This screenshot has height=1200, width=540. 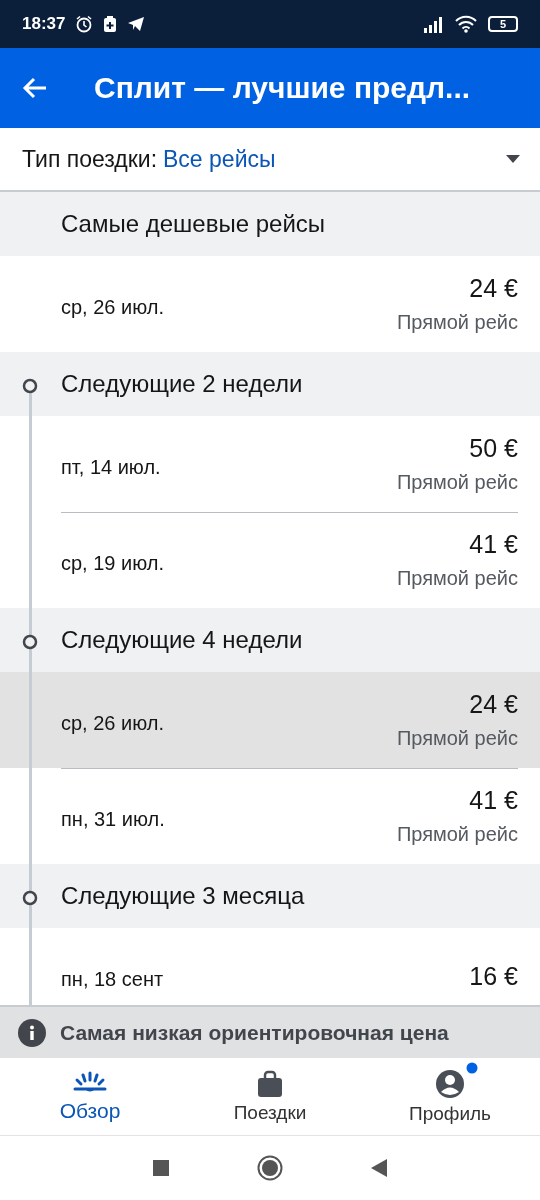 I want to click on battery-plus-icon, so click(x=110, y=24).